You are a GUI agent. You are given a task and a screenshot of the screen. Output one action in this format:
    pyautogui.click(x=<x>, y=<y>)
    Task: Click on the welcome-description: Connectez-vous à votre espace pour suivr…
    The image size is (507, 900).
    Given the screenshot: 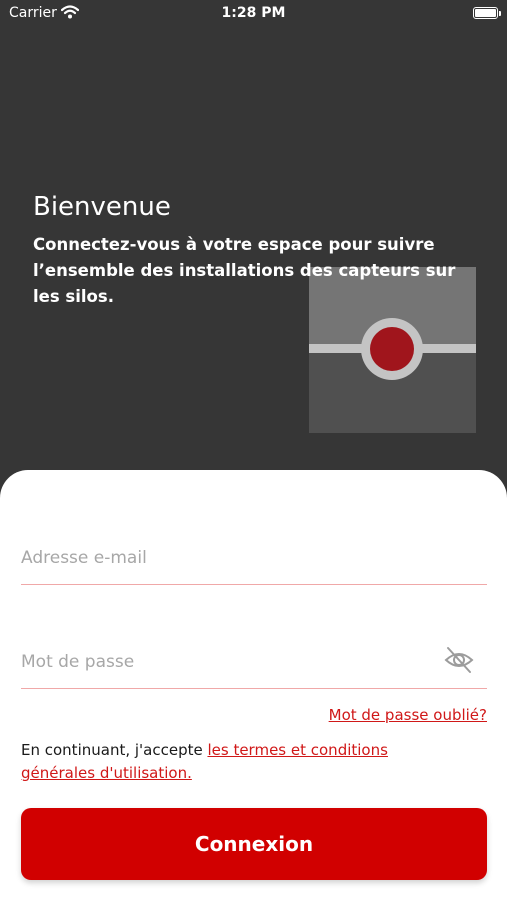 What is the action you would take?
    pyautogui.click(x=244, y=270)
    